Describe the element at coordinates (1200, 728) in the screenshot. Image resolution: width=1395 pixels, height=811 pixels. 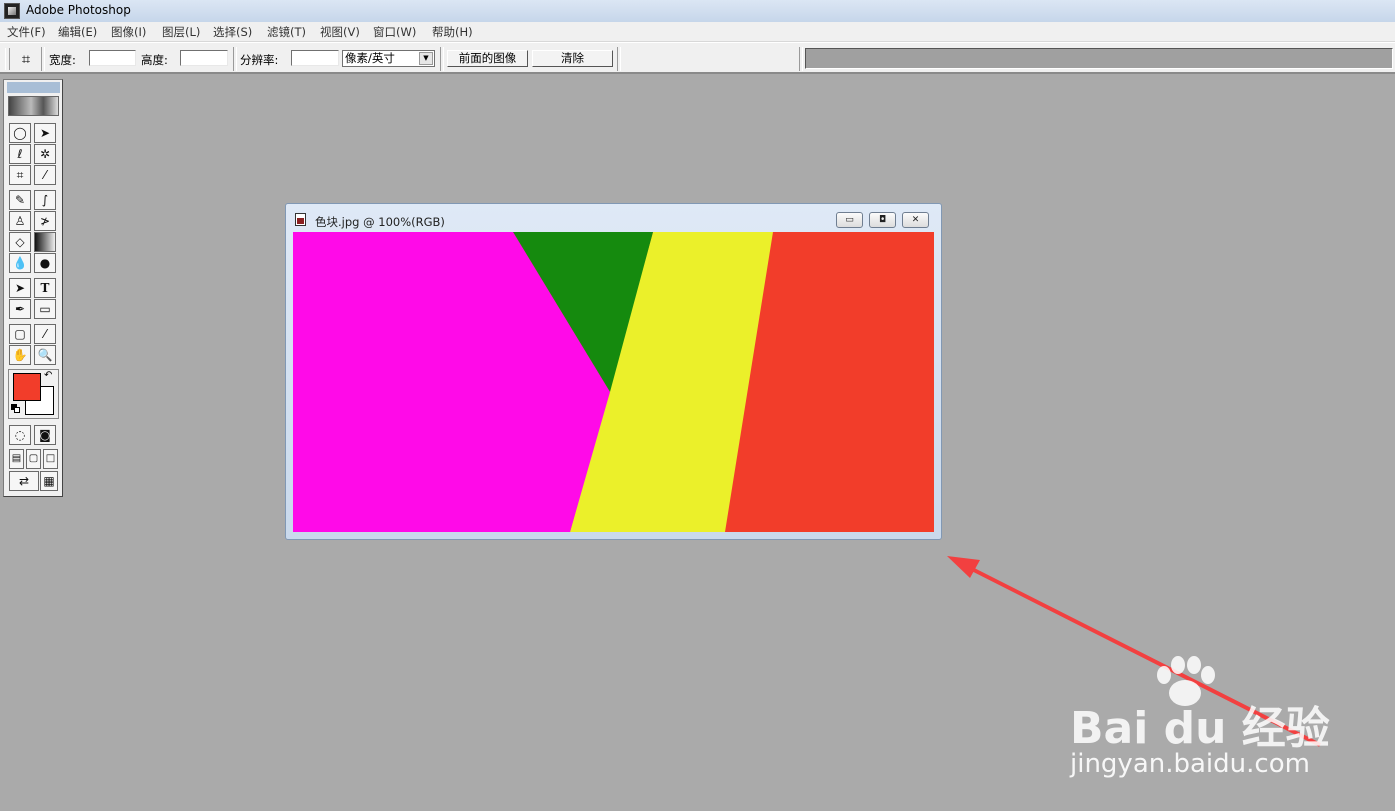
I see `baidu-jingyan-watermark: Bai du 经验` at that location.